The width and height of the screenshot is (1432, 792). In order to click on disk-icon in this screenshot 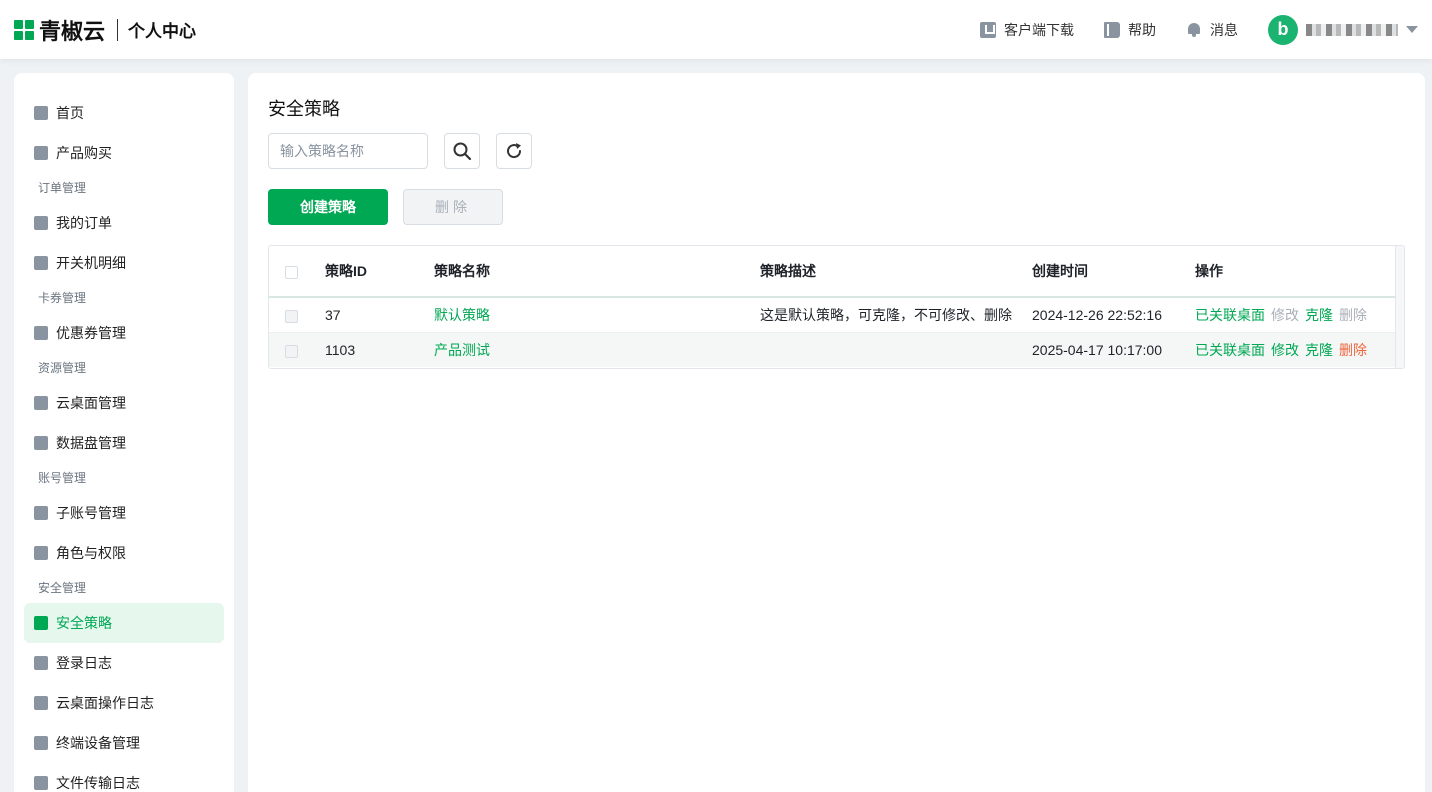, I will do `click(41, 443)`.